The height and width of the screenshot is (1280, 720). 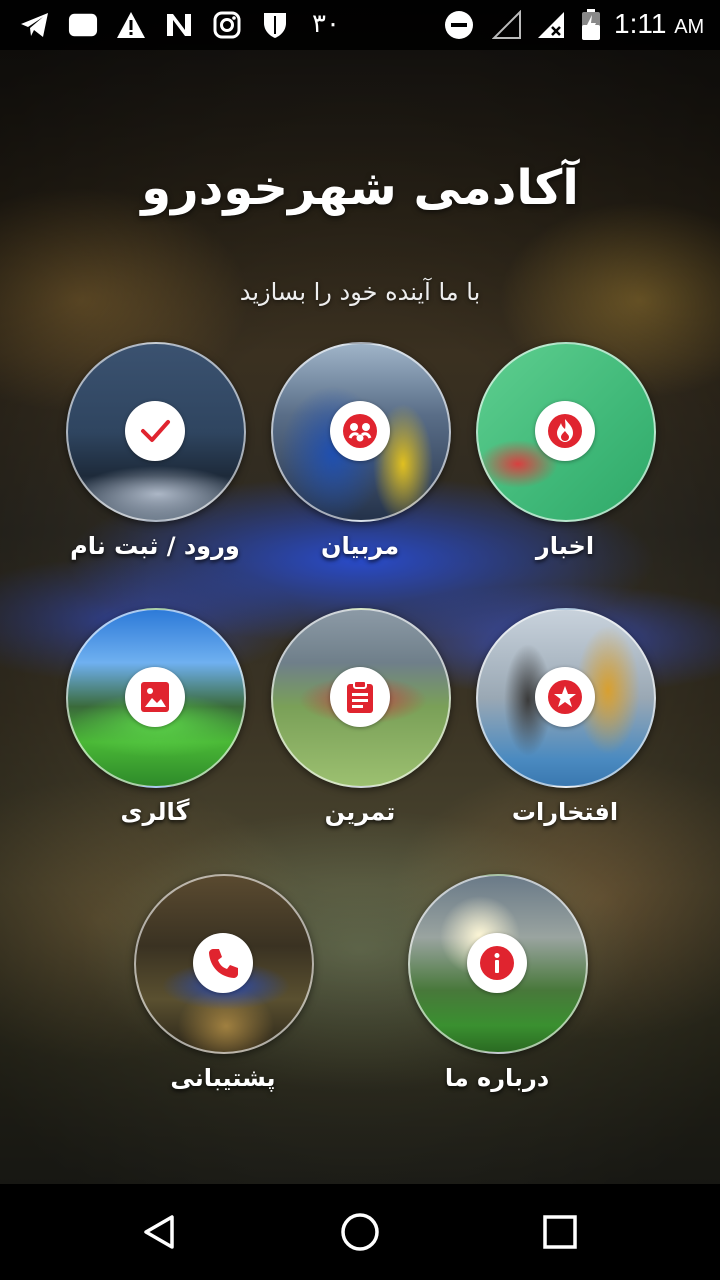 I want to click on menu-item-training: تمرین, so click(x=360, y=728).